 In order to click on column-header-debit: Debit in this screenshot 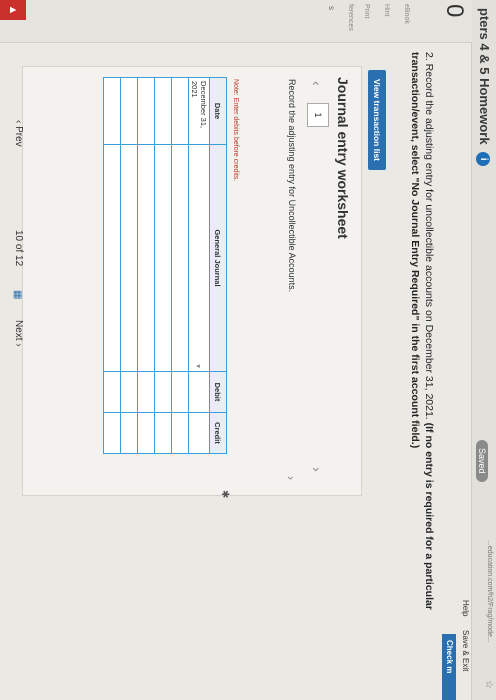, I will do `click(218, 392)`.